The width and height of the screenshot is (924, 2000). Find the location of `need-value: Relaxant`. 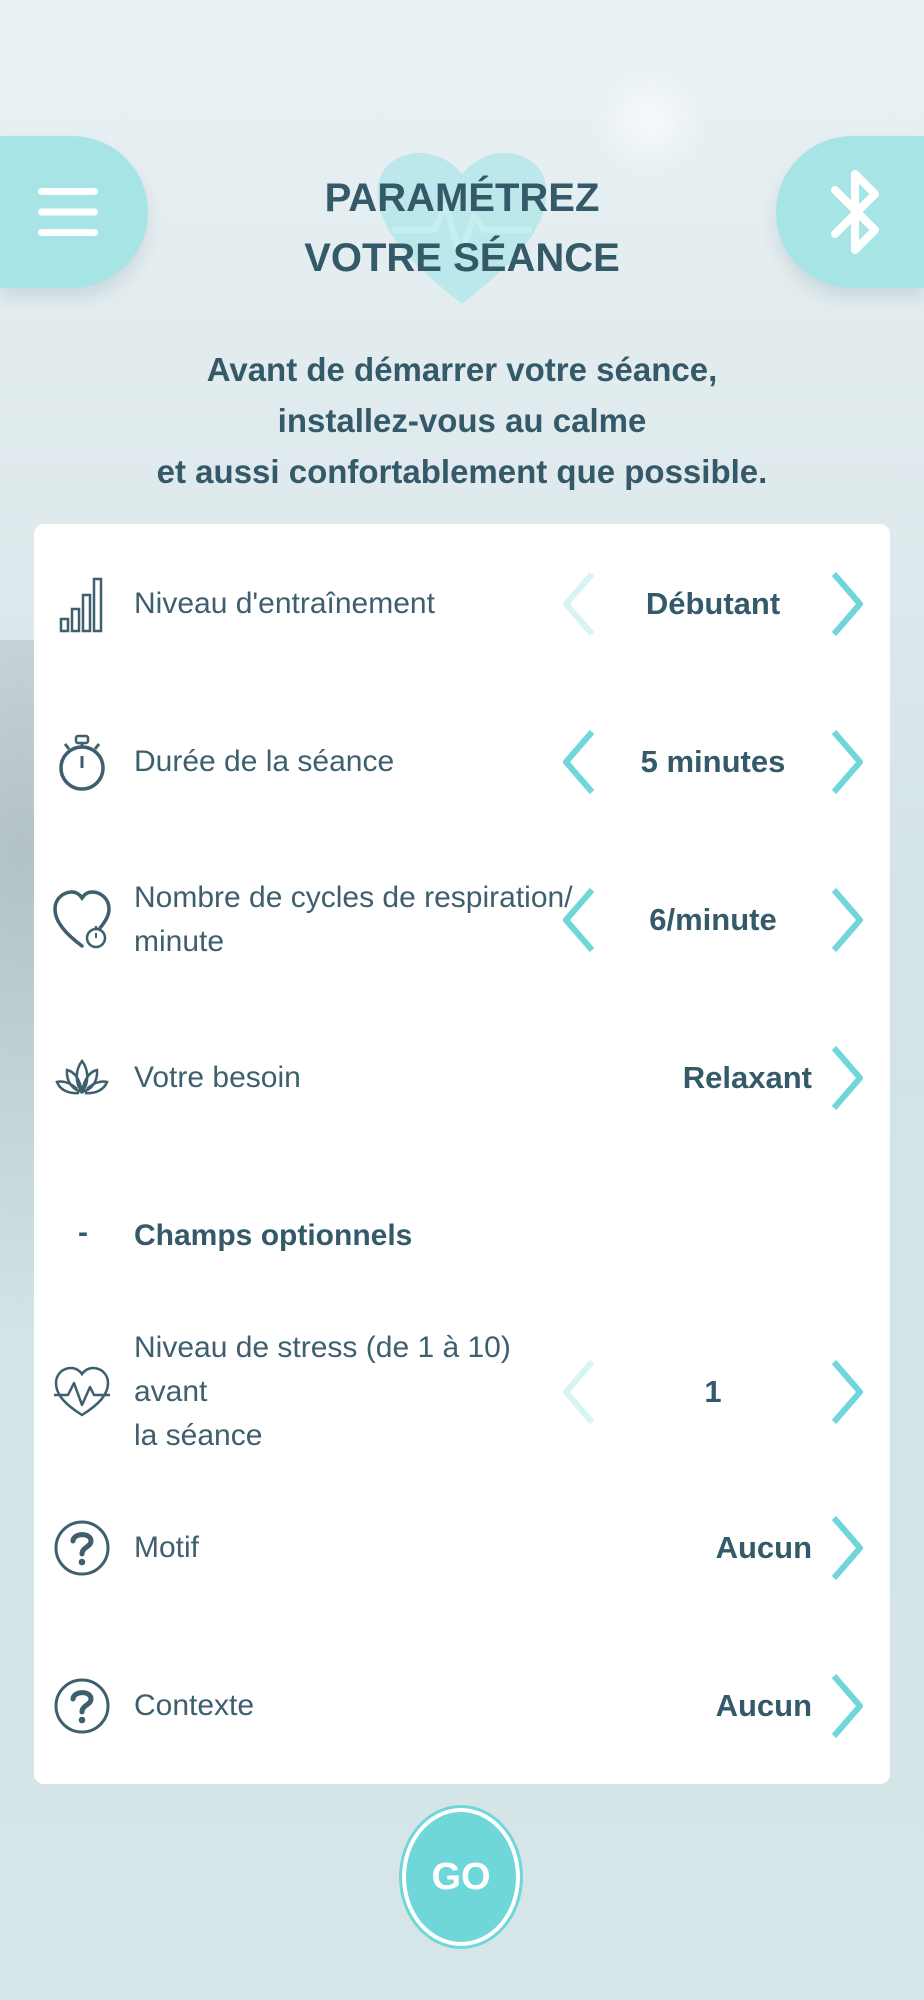

need-value: Relaxant is located at coordinates (747, 1077).